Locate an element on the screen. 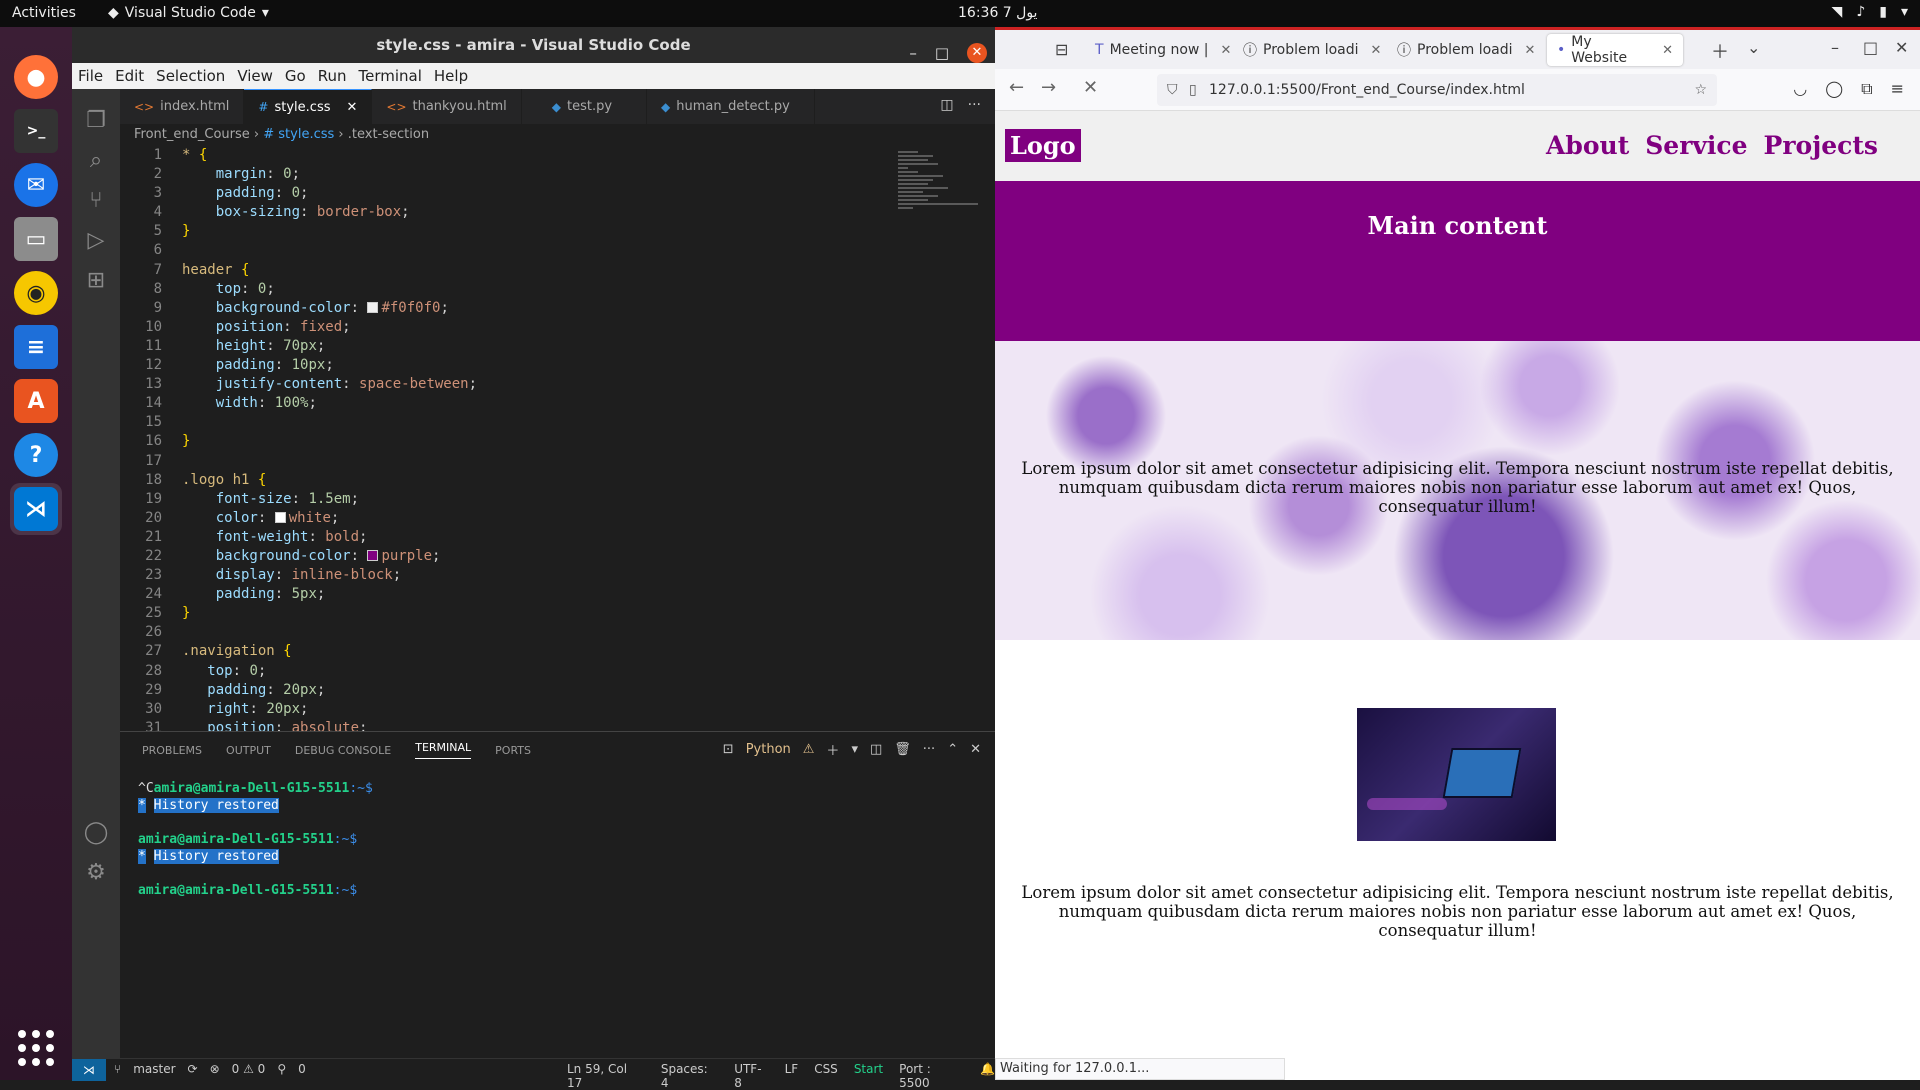 This screenshot has height=1090, width=1920. tab-output: OUTPUT is located at coordinates (248, 750).